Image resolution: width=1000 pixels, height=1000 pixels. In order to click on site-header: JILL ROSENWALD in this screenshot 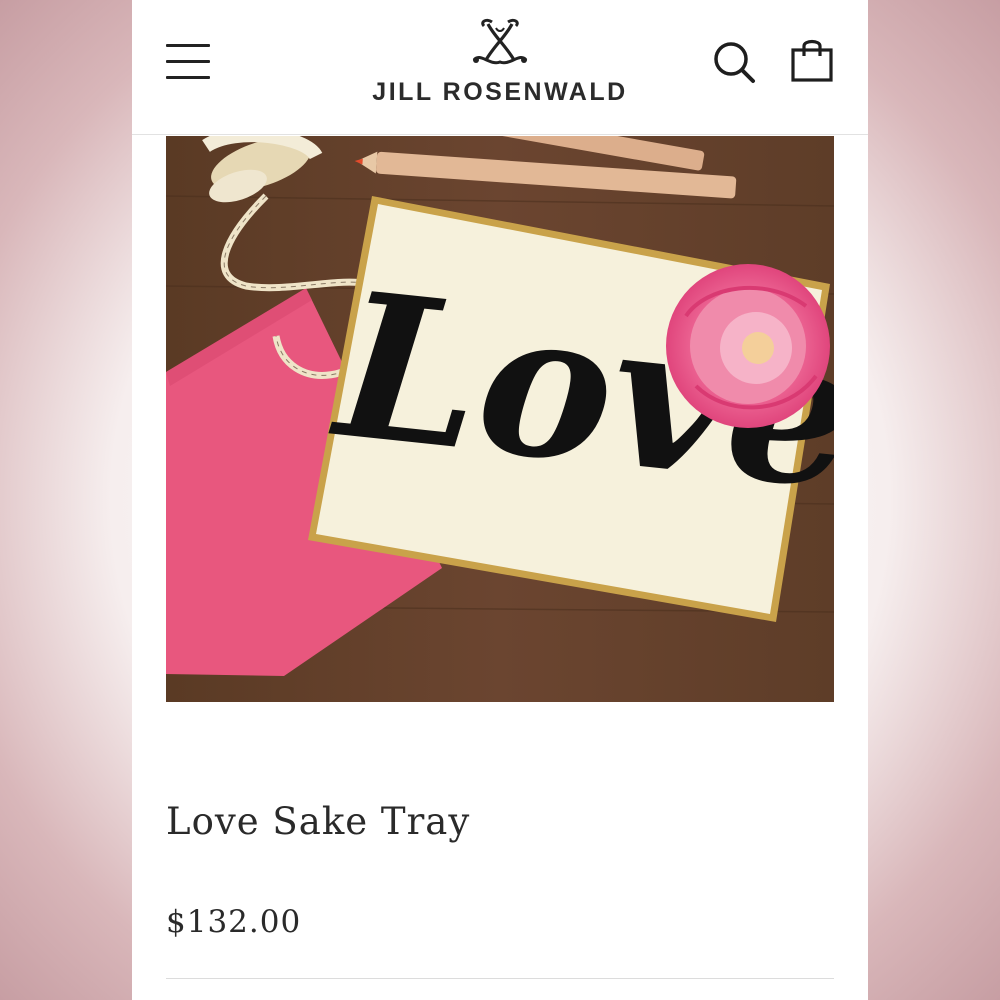, I will do `click(500, 67)`.